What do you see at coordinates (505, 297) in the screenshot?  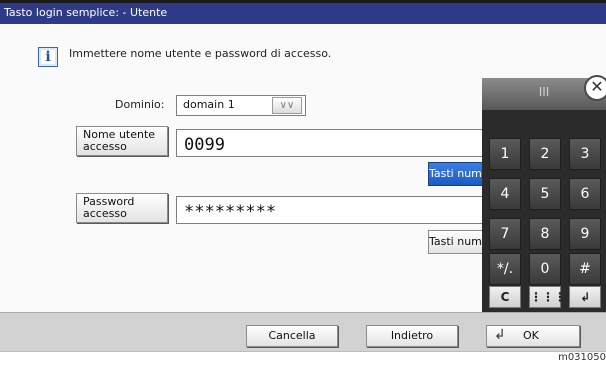 I see `clear-key: C` at bounding box center [505, 297].